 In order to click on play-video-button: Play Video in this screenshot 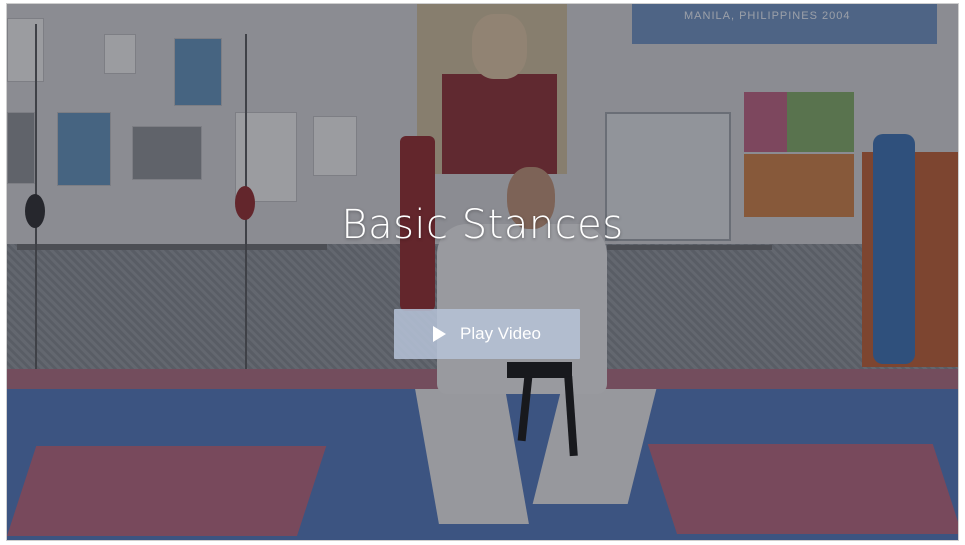, I will do `click(487, 334)`.